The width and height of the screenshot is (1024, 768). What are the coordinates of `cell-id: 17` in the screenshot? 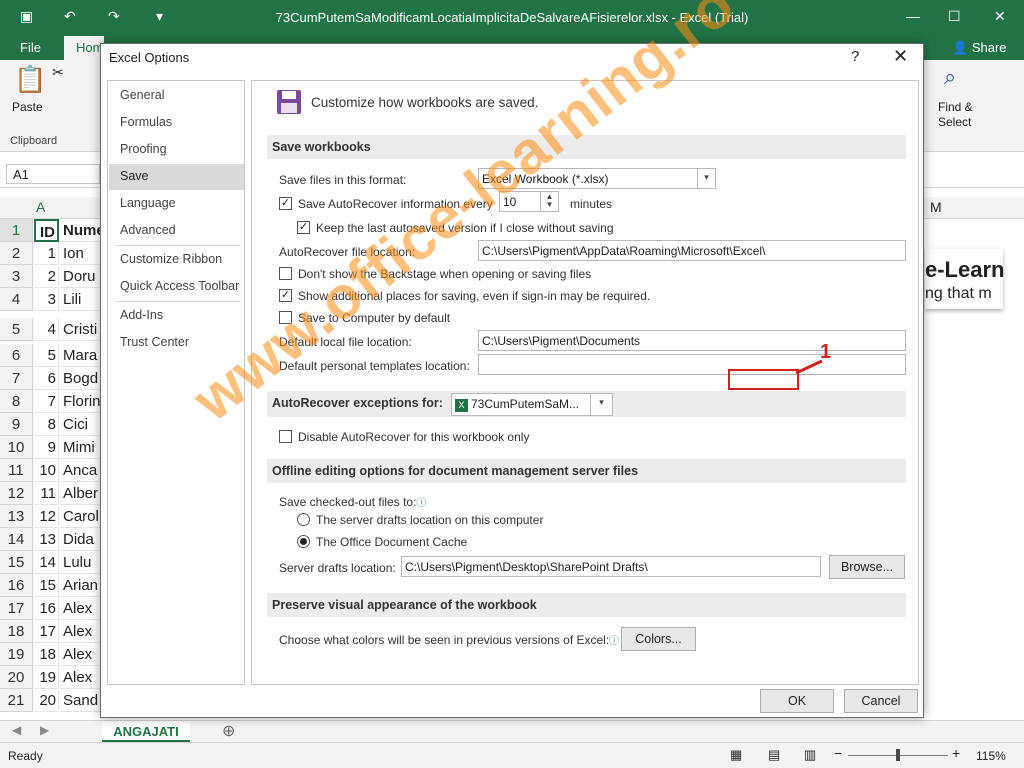 It's located at (46, 631).